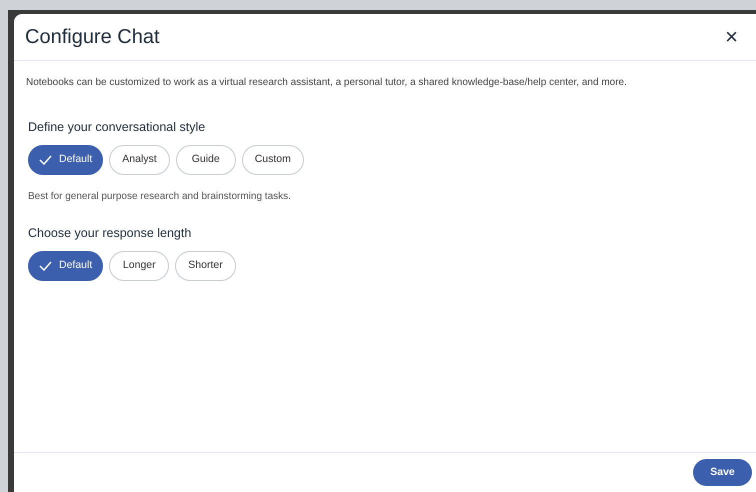 The image size is (756, 492). What do you see at coordinates (327, 83) in the screenshot?
I see `description-text: Notebooks can be customized to work as a virtual research assistant, a personal tutor, a shared knowledge-base/help center, and more.` at bounding box center [327, 83].